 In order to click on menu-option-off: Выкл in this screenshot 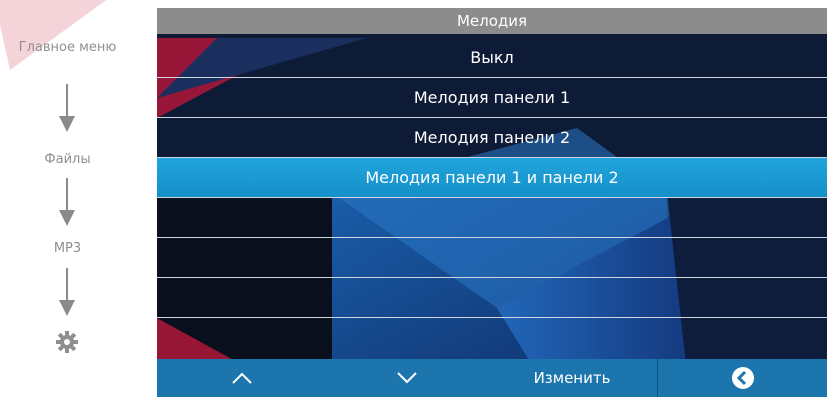, I will do `click(492, 58)`.